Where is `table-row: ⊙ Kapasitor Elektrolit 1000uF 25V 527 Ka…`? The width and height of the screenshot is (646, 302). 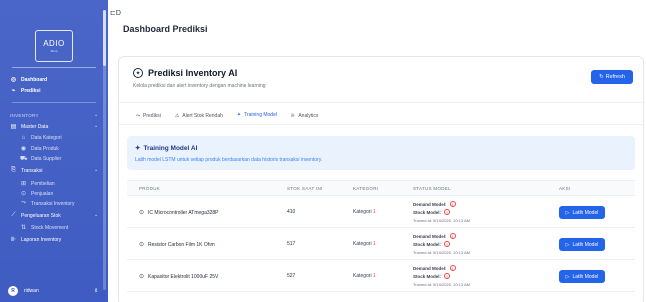 table-row: ⊙ Kapasitor Elektrolit 1000uF 25V 527 Ka… is located at coordinates (381, 276).